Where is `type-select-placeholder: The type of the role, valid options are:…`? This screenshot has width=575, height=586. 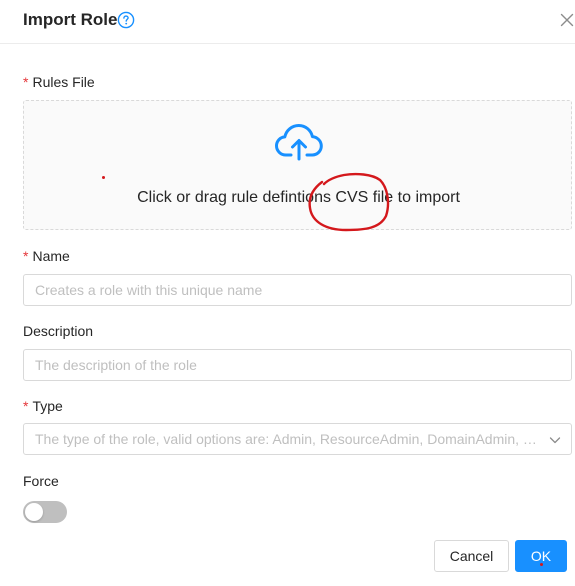
type-select-placeholder: The type of the role, valid options are:… is located at coordinates (287, 439).